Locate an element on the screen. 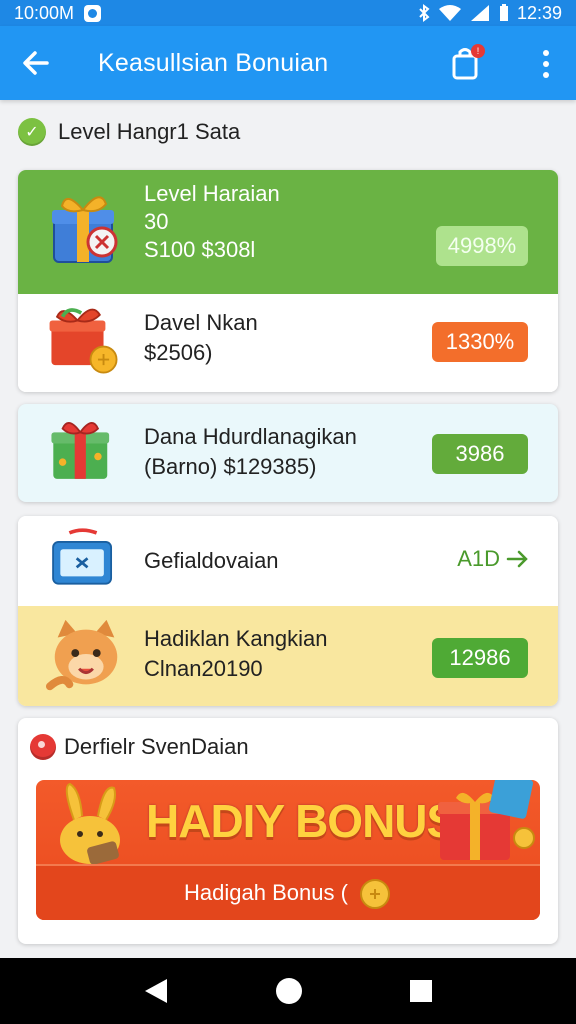  battery-icon is located at coordinates (503, 12).